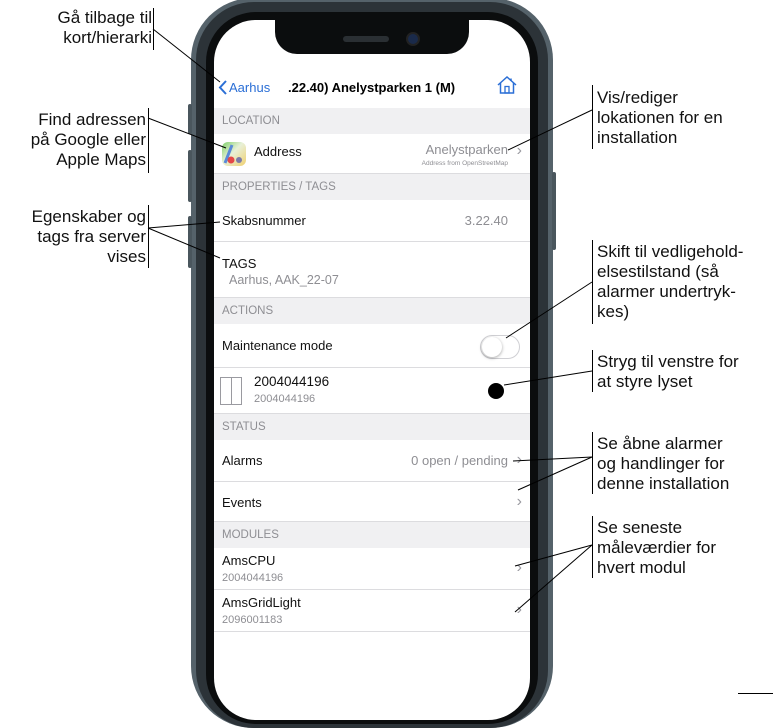  I want to click on camera, so click(413, 39).